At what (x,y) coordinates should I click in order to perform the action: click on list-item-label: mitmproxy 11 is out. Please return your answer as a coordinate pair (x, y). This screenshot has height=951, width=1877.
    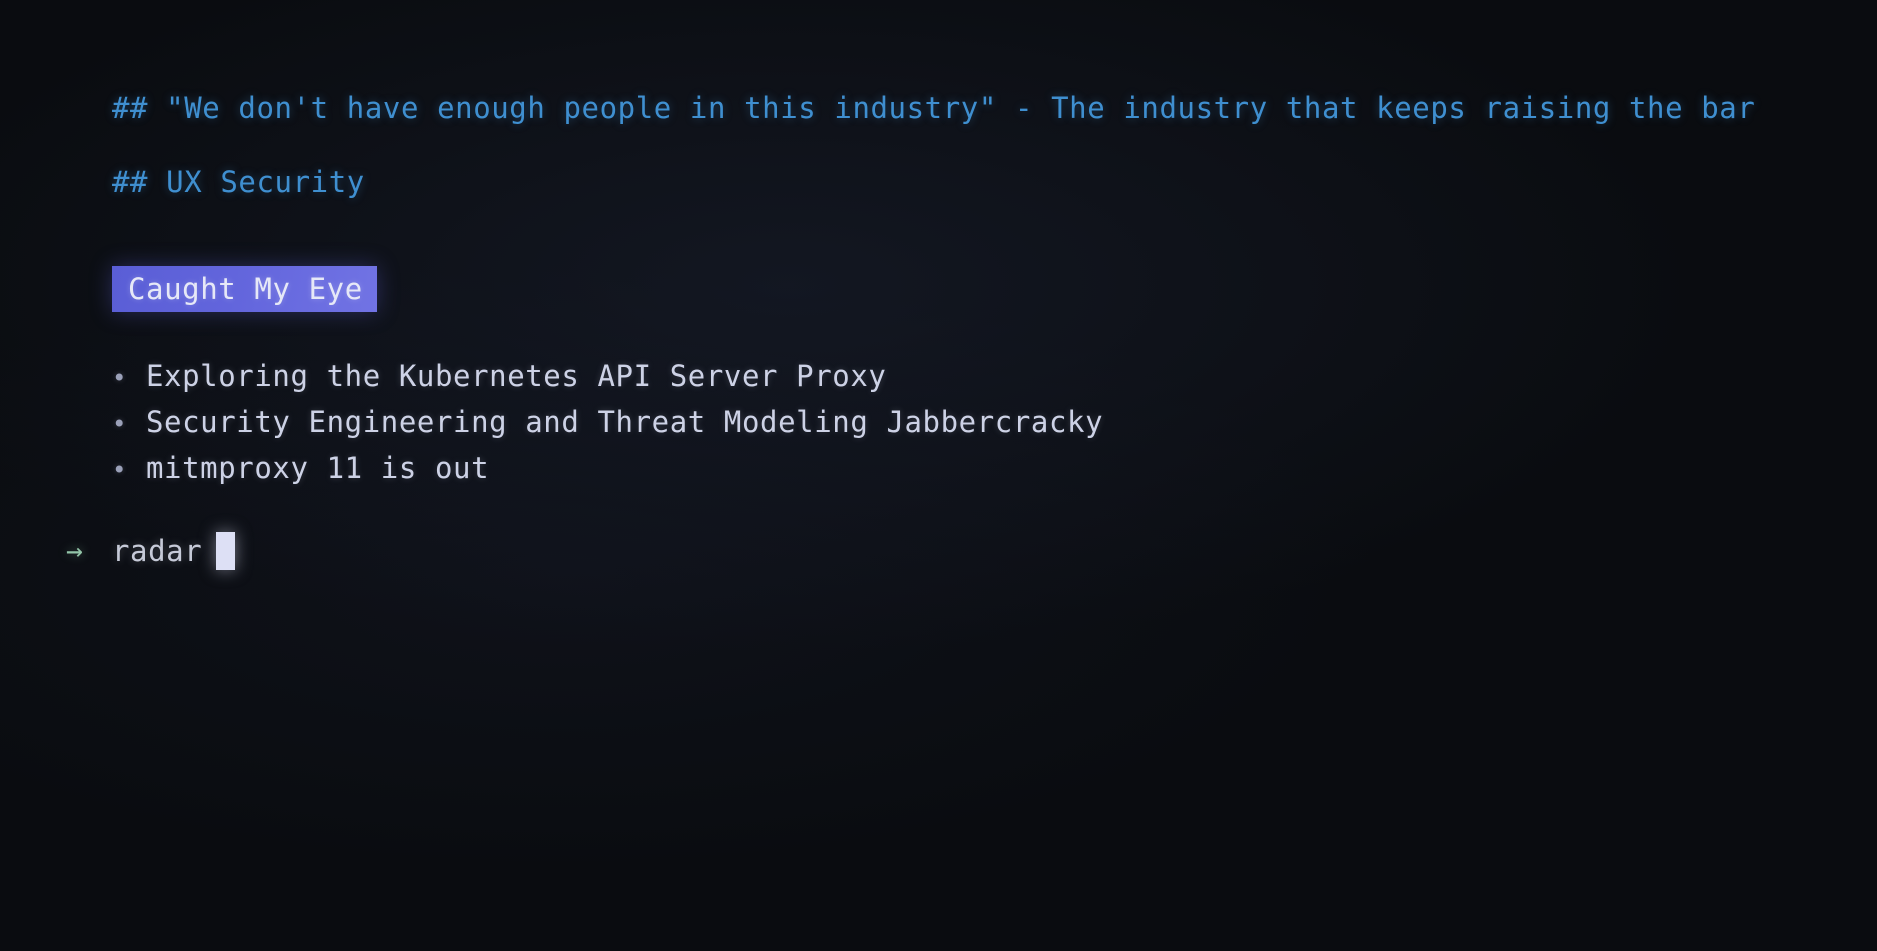
    Looking at the image, I should click on (318, 468).